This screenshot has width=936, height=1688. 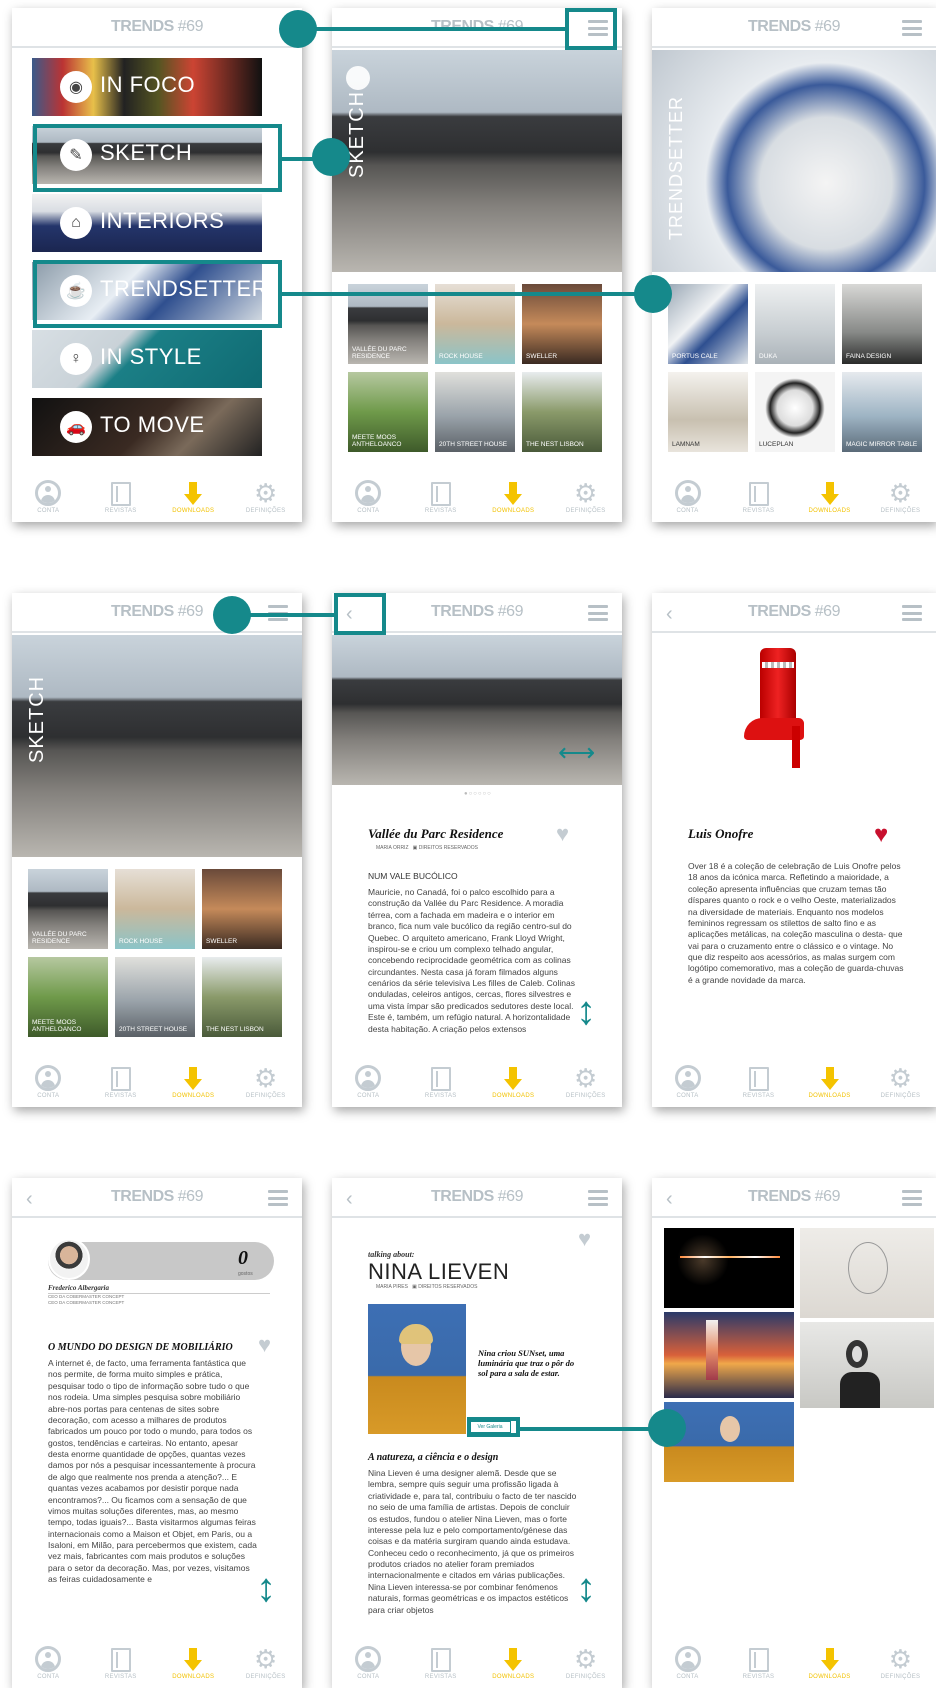 What do you see at coordinates (708, 412) in the screenshot?
I see `gallery-tile: LAMNAM` at bounding box center [708, 412].